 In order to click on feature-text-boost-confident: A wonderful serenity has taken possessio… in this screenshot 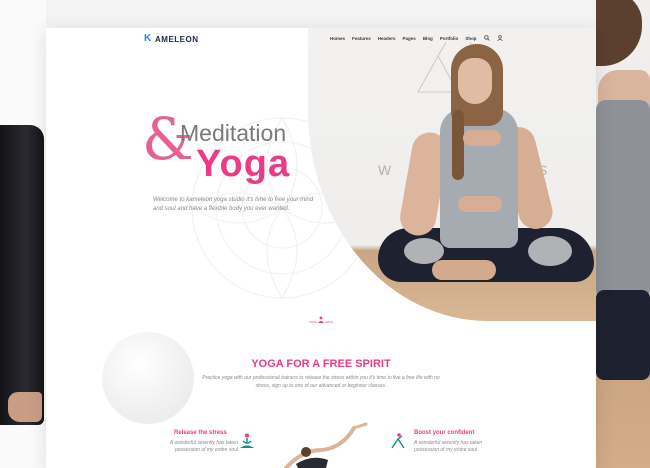, I will do `click(448, 446)`.